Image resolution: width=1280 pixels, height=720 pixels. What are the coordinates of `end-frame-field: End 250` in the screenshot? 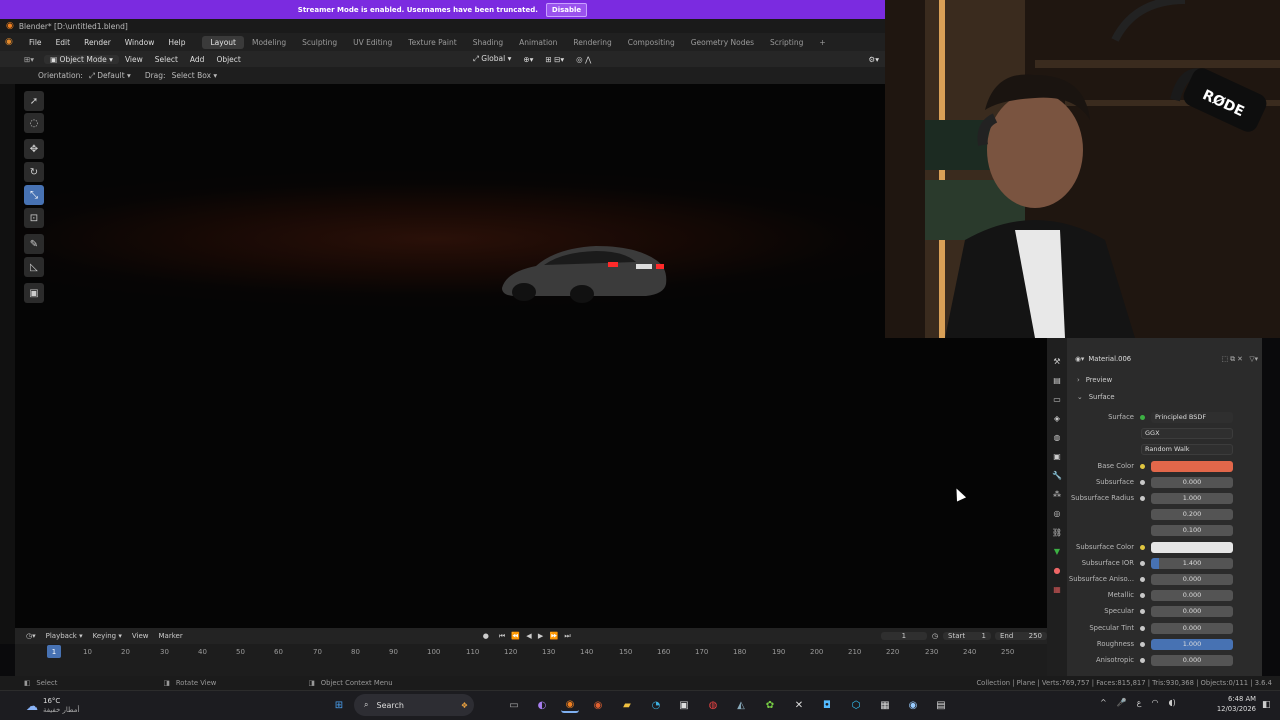 It's located at (1021, 636).